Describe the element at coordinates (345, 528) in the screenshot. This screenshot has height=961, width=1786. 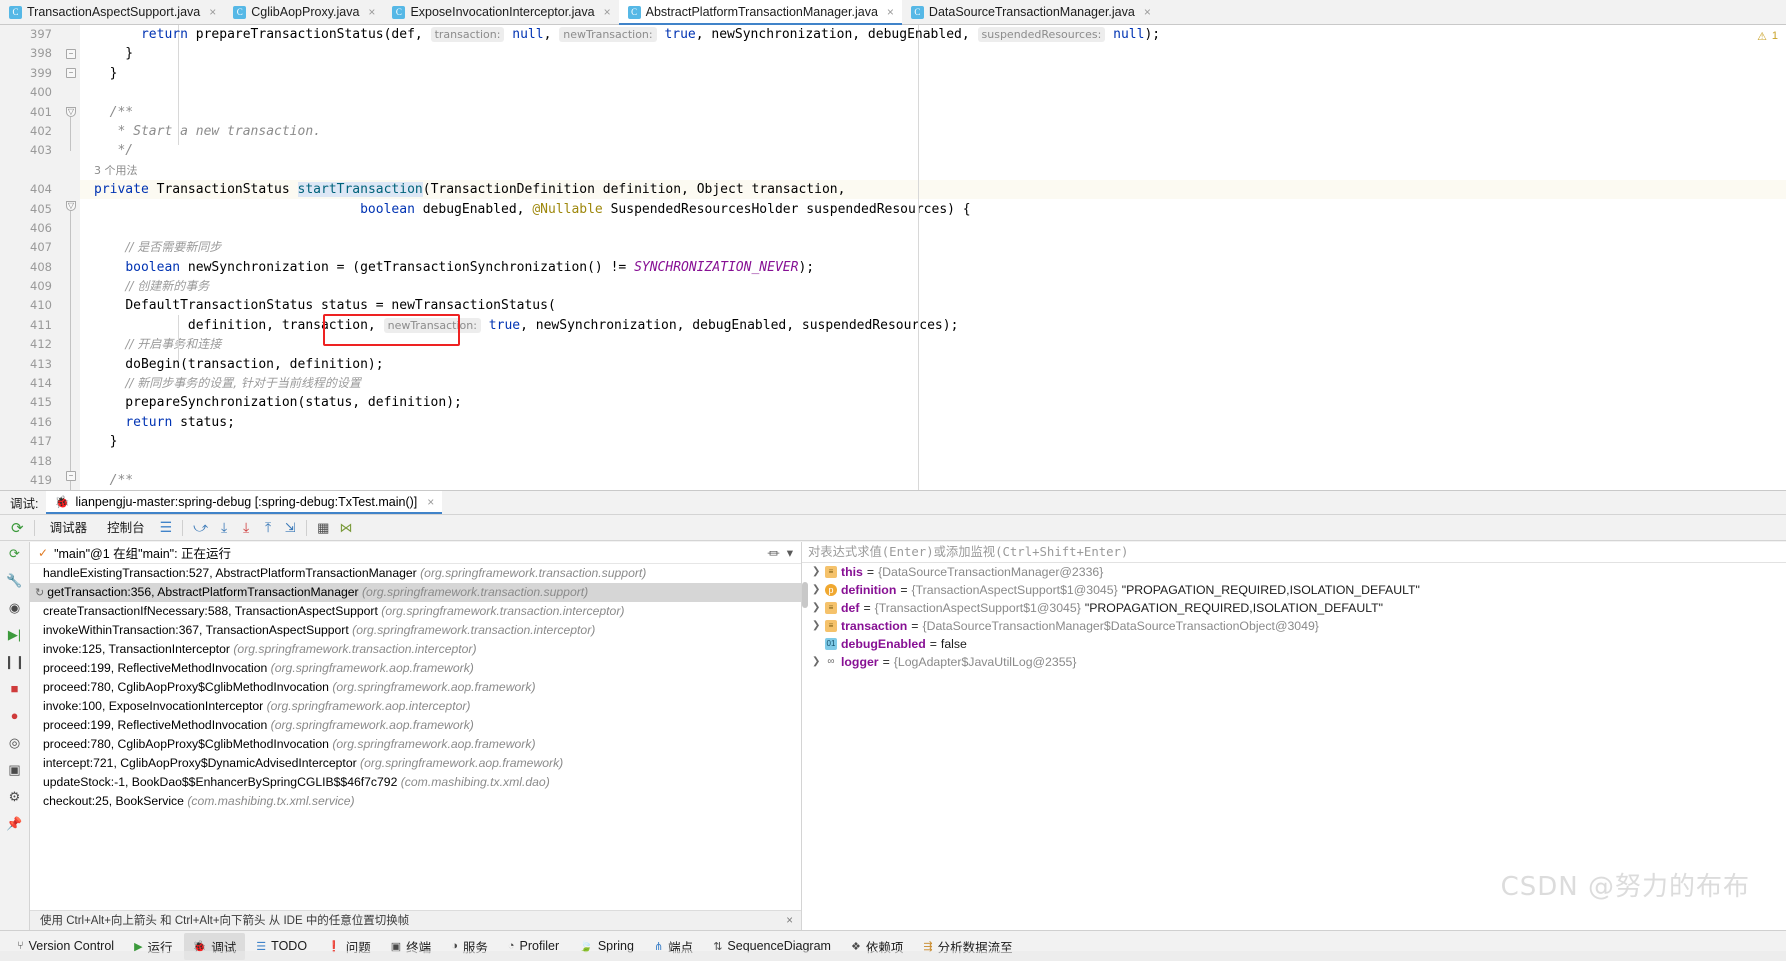
I see `mute-breakpoints-icon: ⋈` at that location.